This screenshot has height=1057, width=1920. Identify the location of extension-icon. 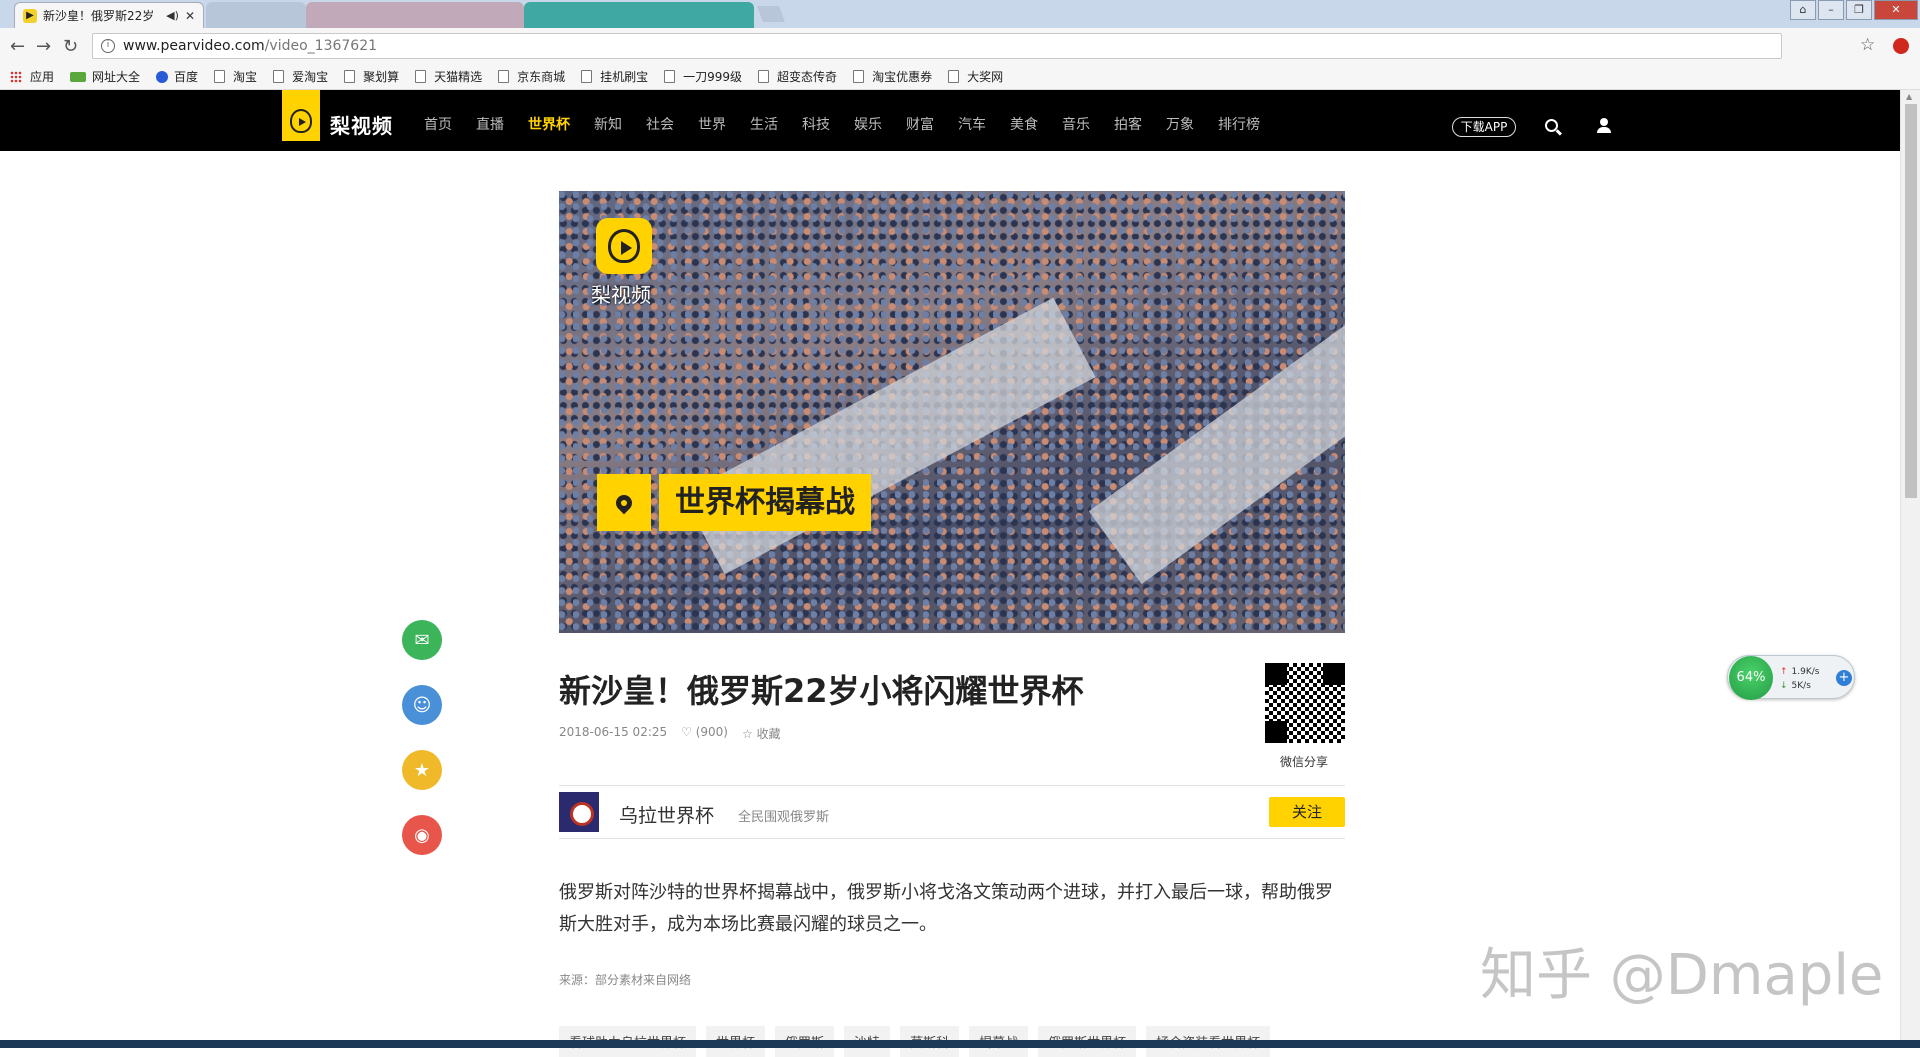
(1901, 46).